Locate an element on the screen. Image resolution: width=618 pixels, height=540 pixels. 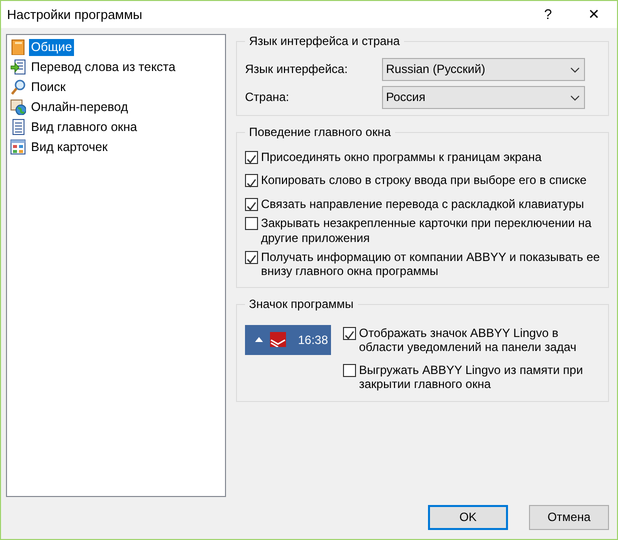
tree-item: Вид карточек is located at coordinates (69, 147).